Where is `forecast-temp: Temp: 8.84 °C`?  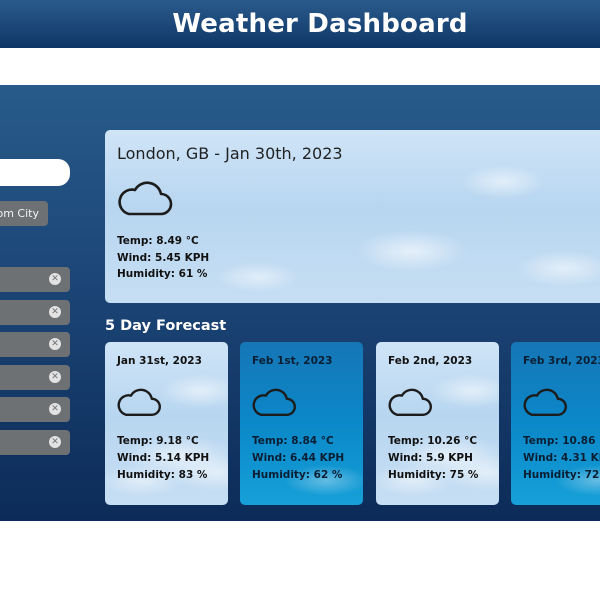 forecast-temp: Temp: 8.84 °C is located at coordinates (293, 441).